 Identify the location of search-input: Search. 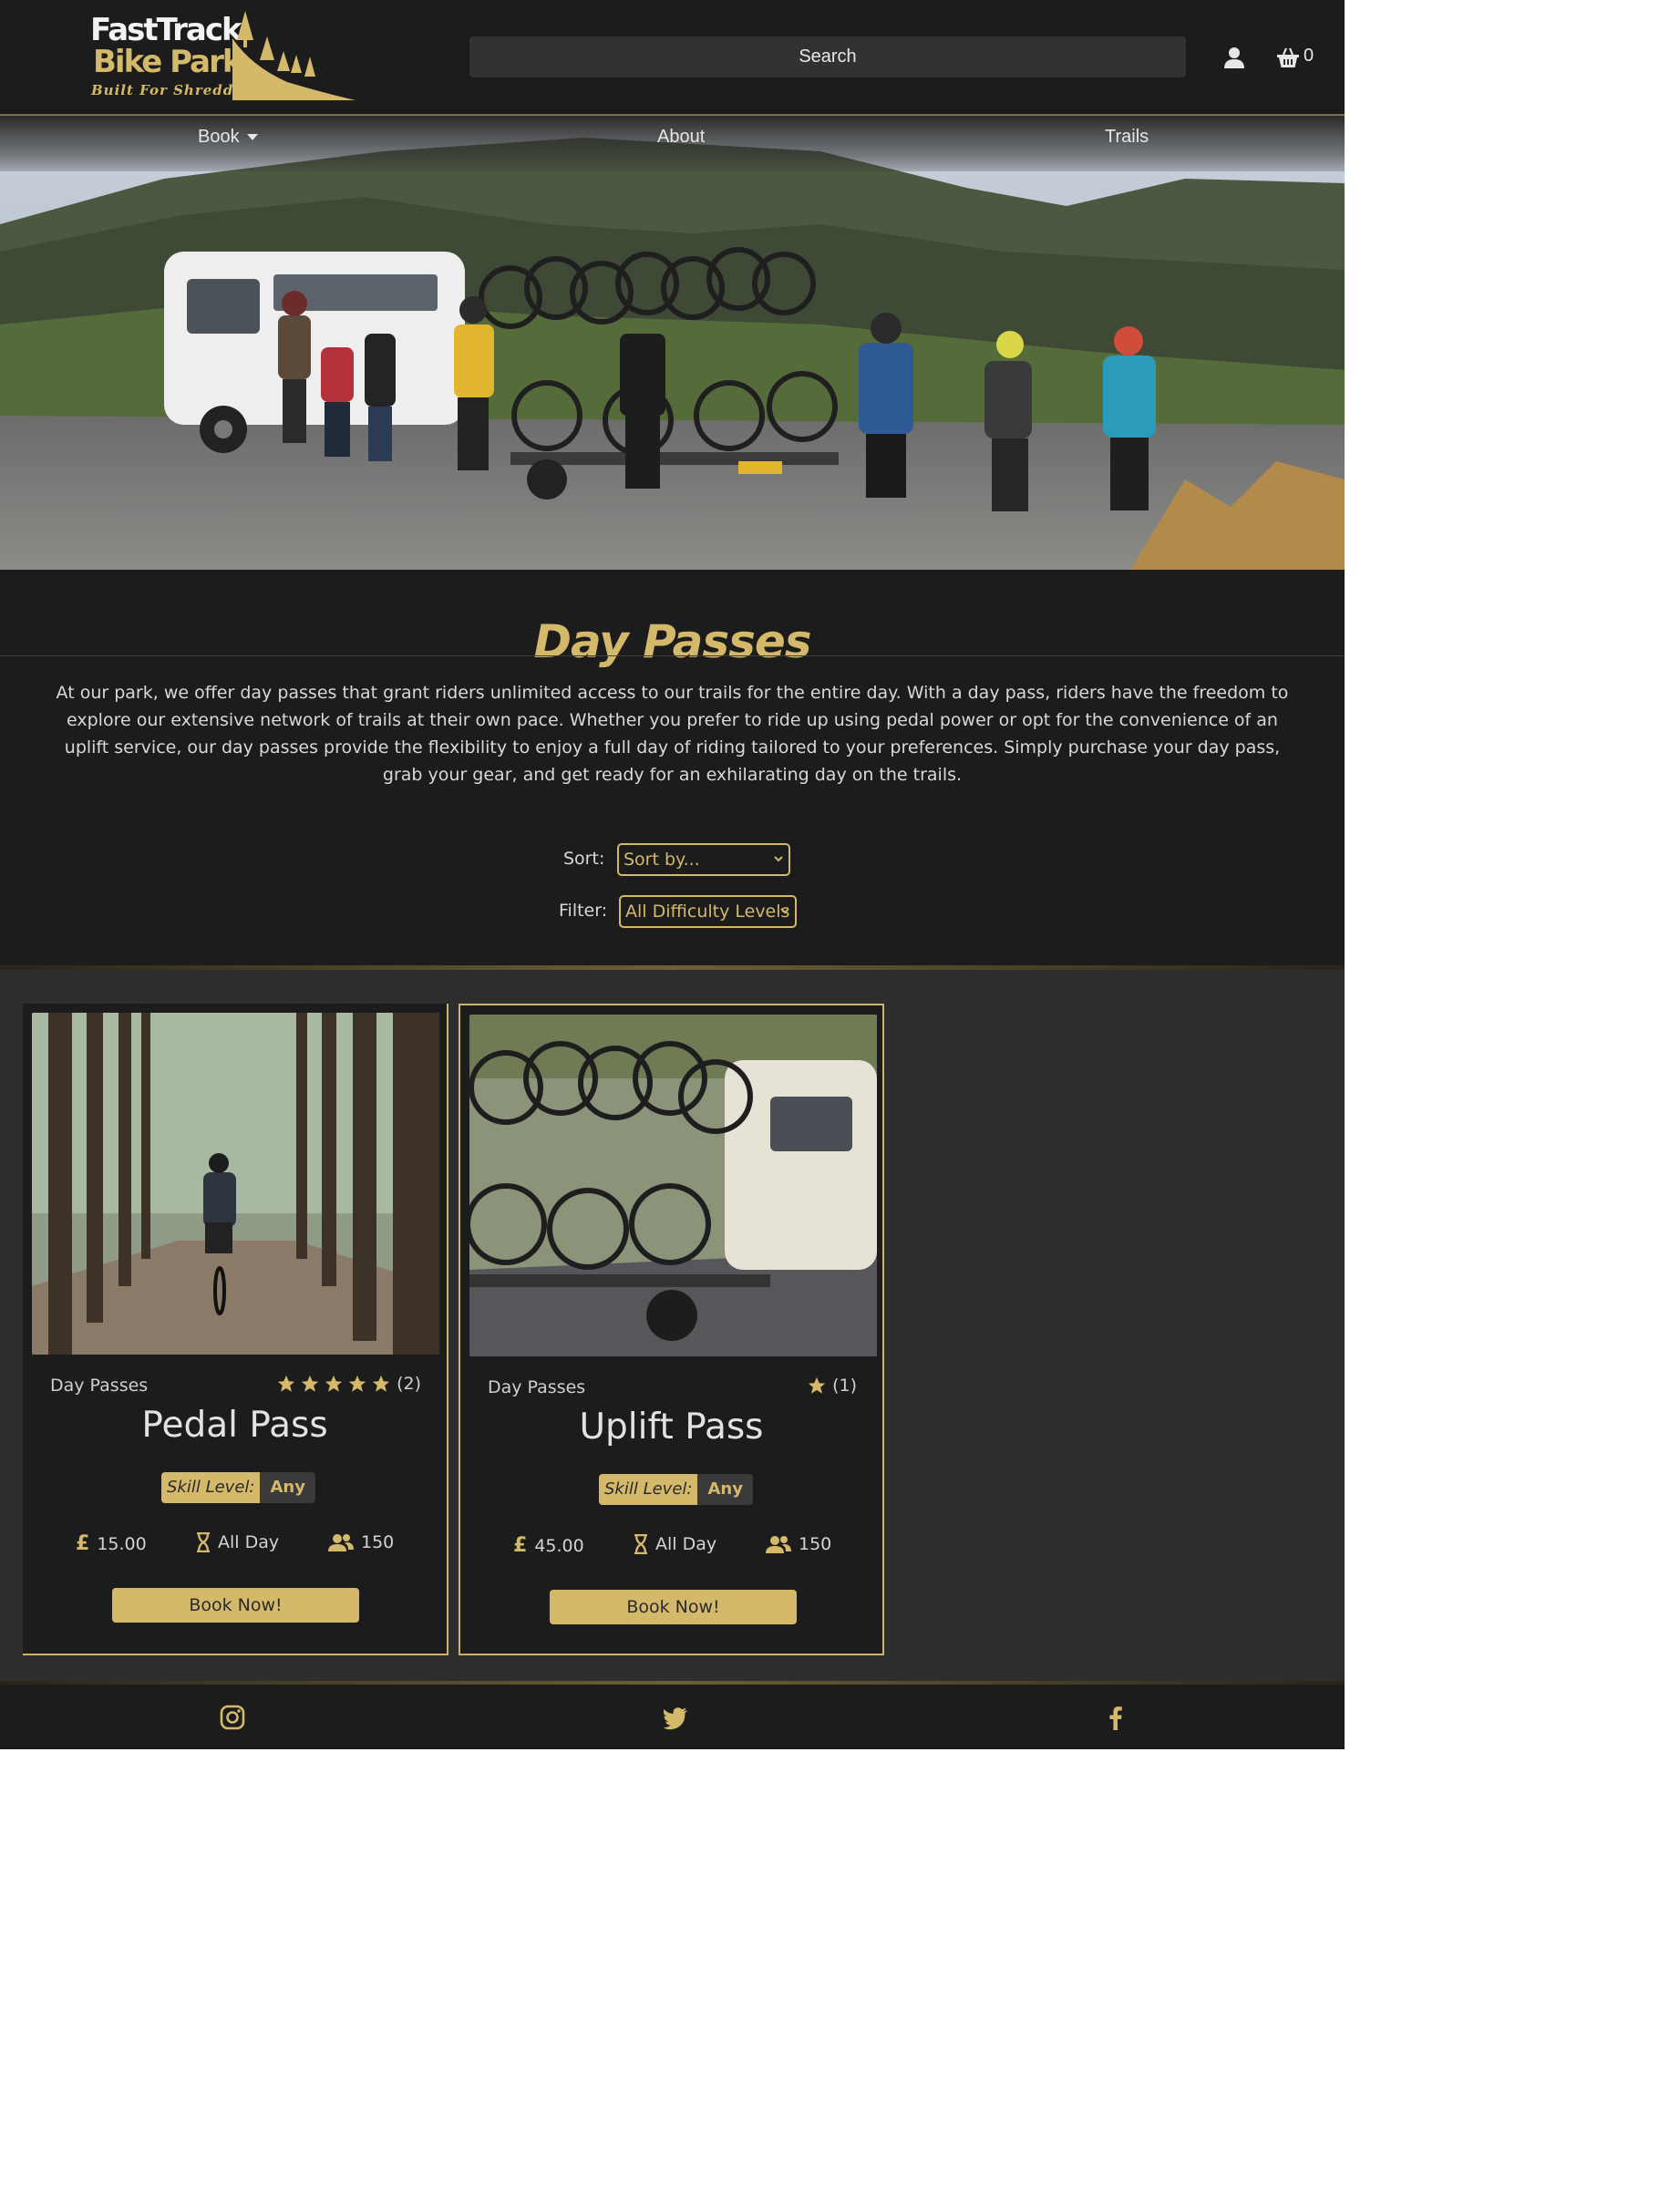
(828, 56).